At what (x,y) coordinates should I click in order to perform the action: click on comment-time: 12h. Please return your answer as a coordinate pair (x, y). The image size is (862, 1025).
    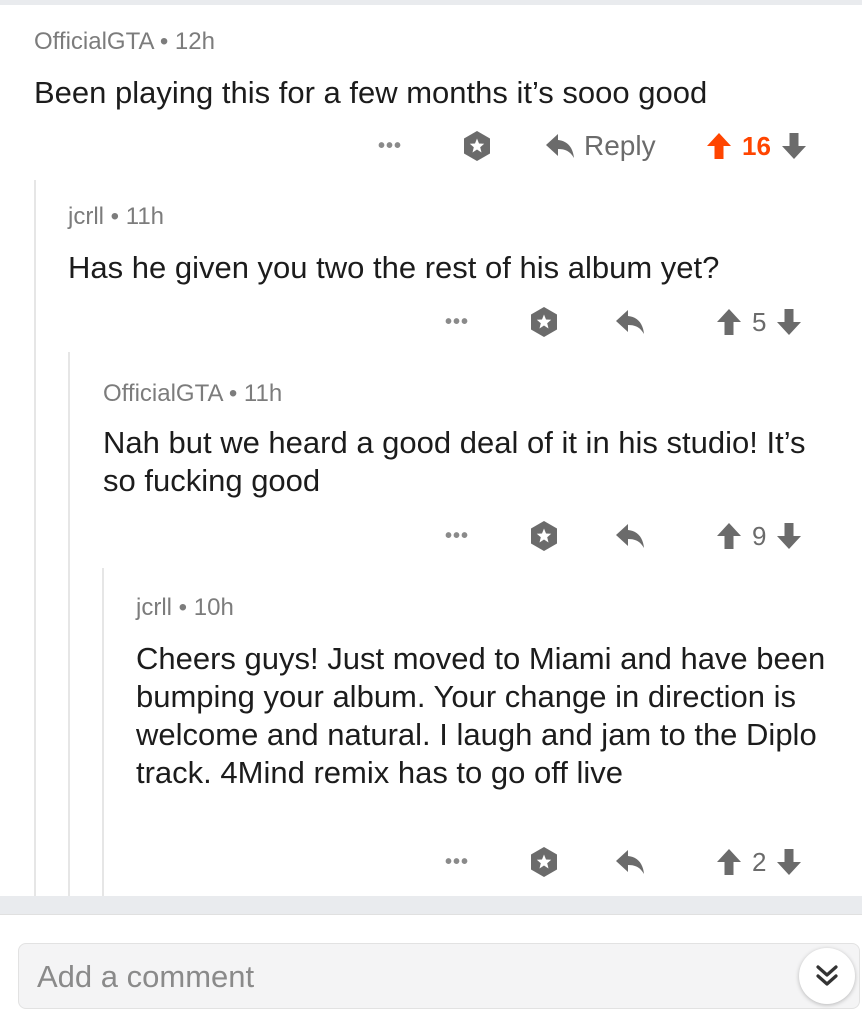
    Looking at the image, I should click on (194, 41).